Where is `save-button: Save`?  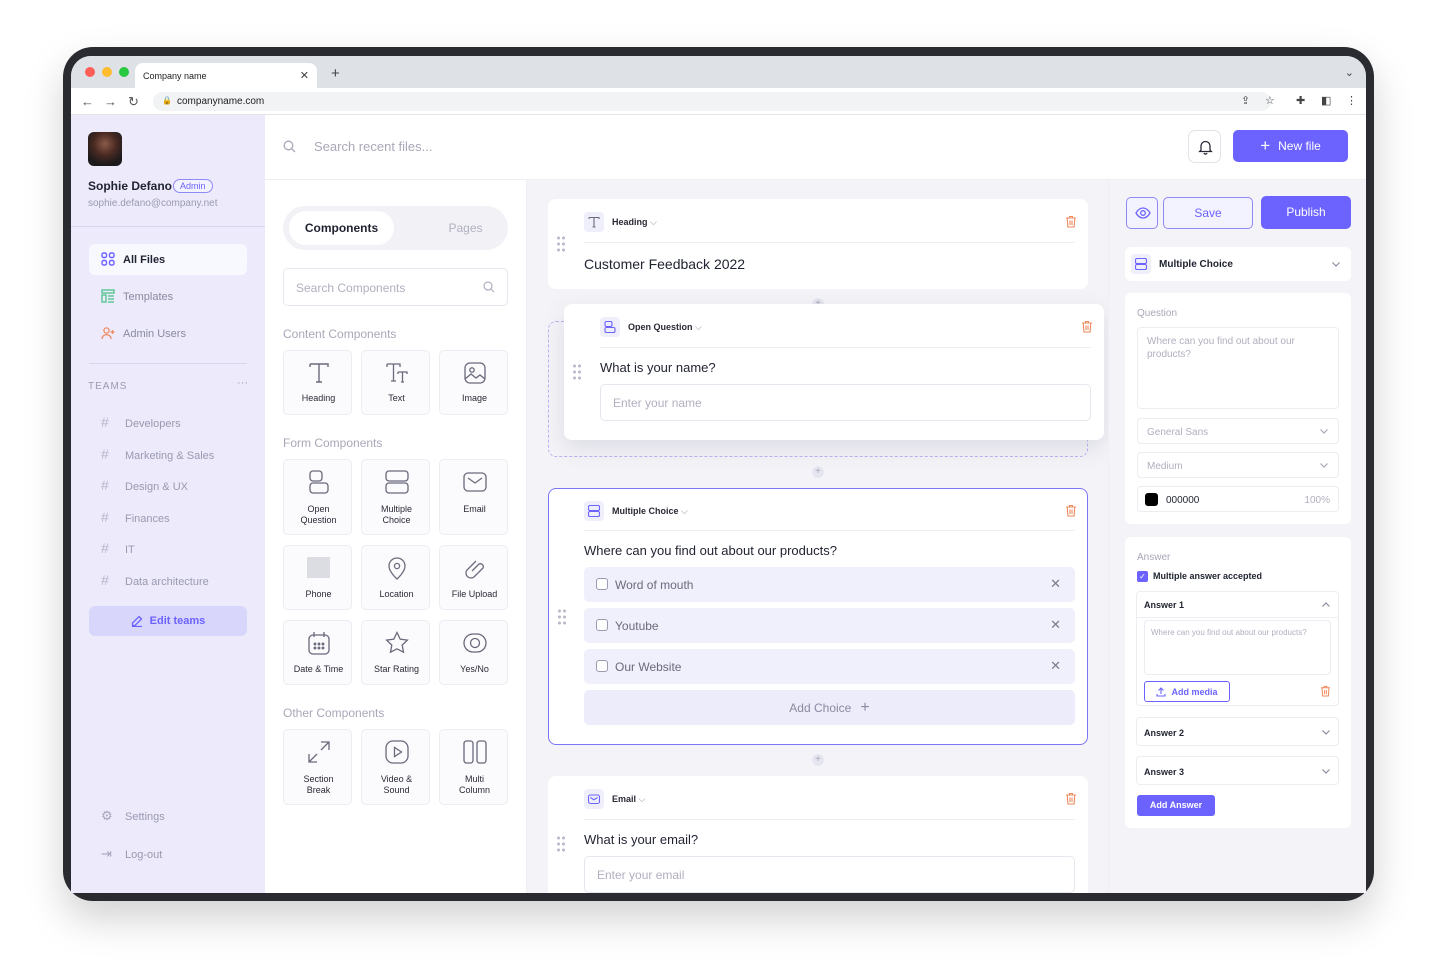 save-button: Save is located at coordinates (1208, 213).